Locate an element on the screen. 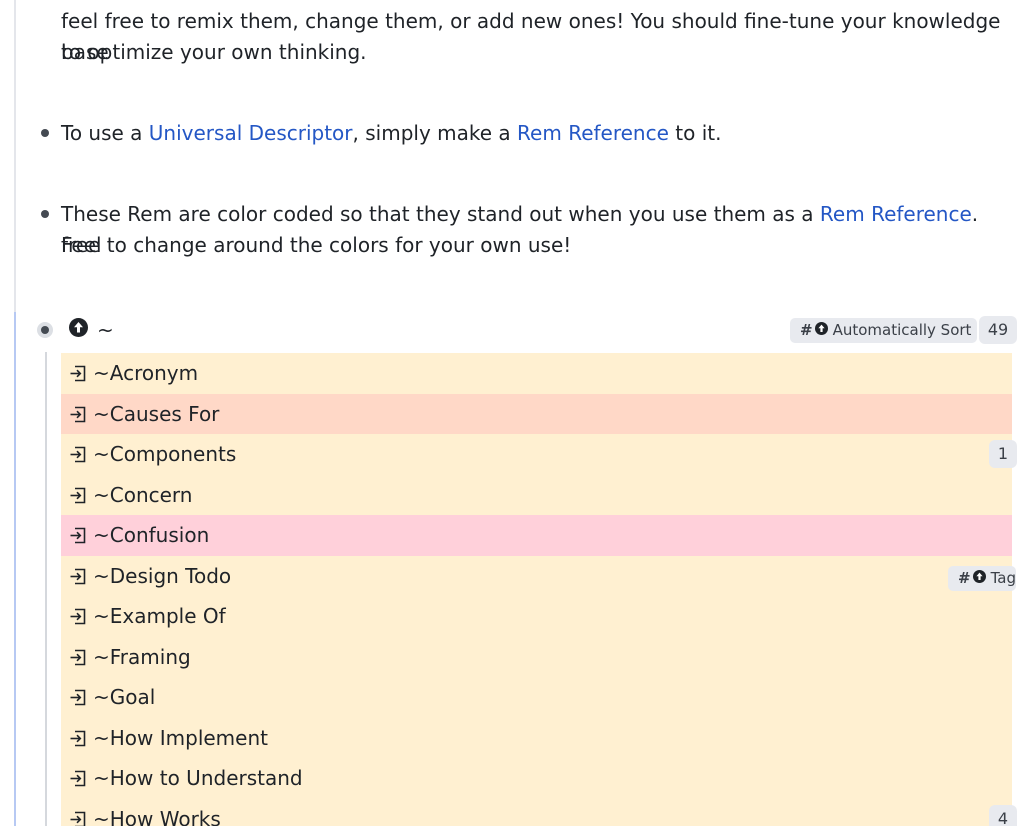 This screenshot has height=826, width=1024. children-count-badge: 49 is located at coordinates (998, 330).